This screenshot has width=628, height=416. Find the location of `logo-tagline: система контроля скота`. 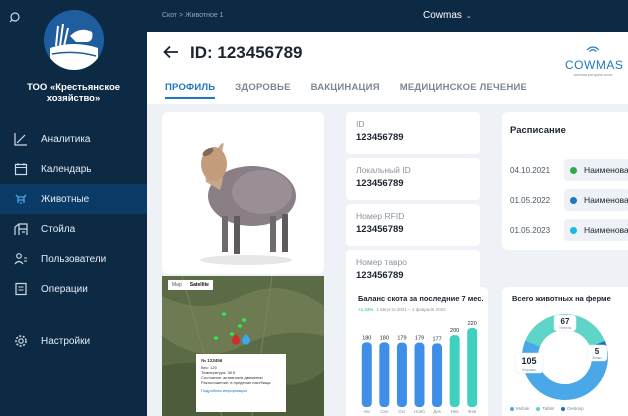

logo-tagline: система контроля скота is located at coordinates (593, 75).